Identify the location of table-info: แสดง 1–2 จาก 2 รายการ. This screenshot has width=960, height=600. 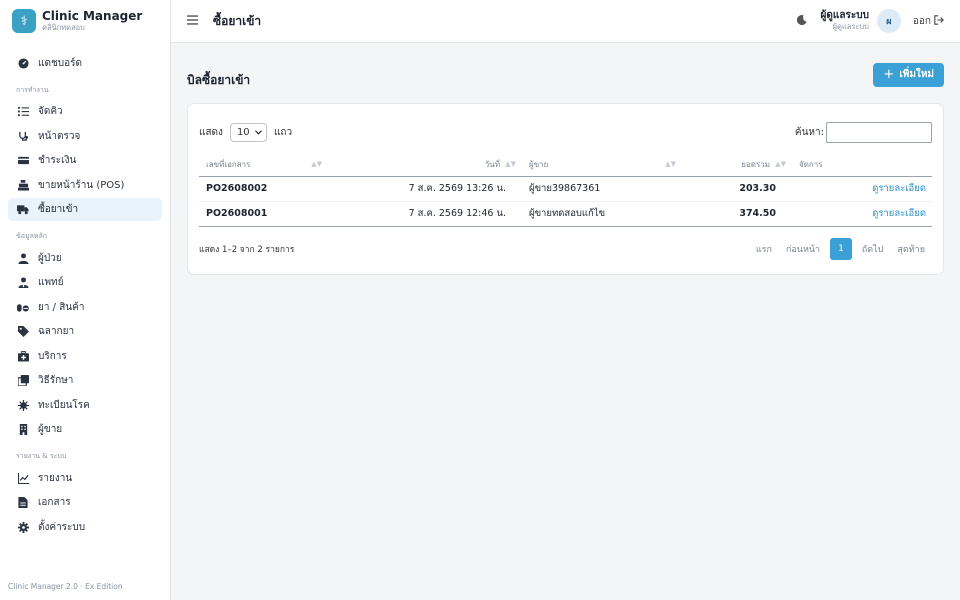
(247, 249).